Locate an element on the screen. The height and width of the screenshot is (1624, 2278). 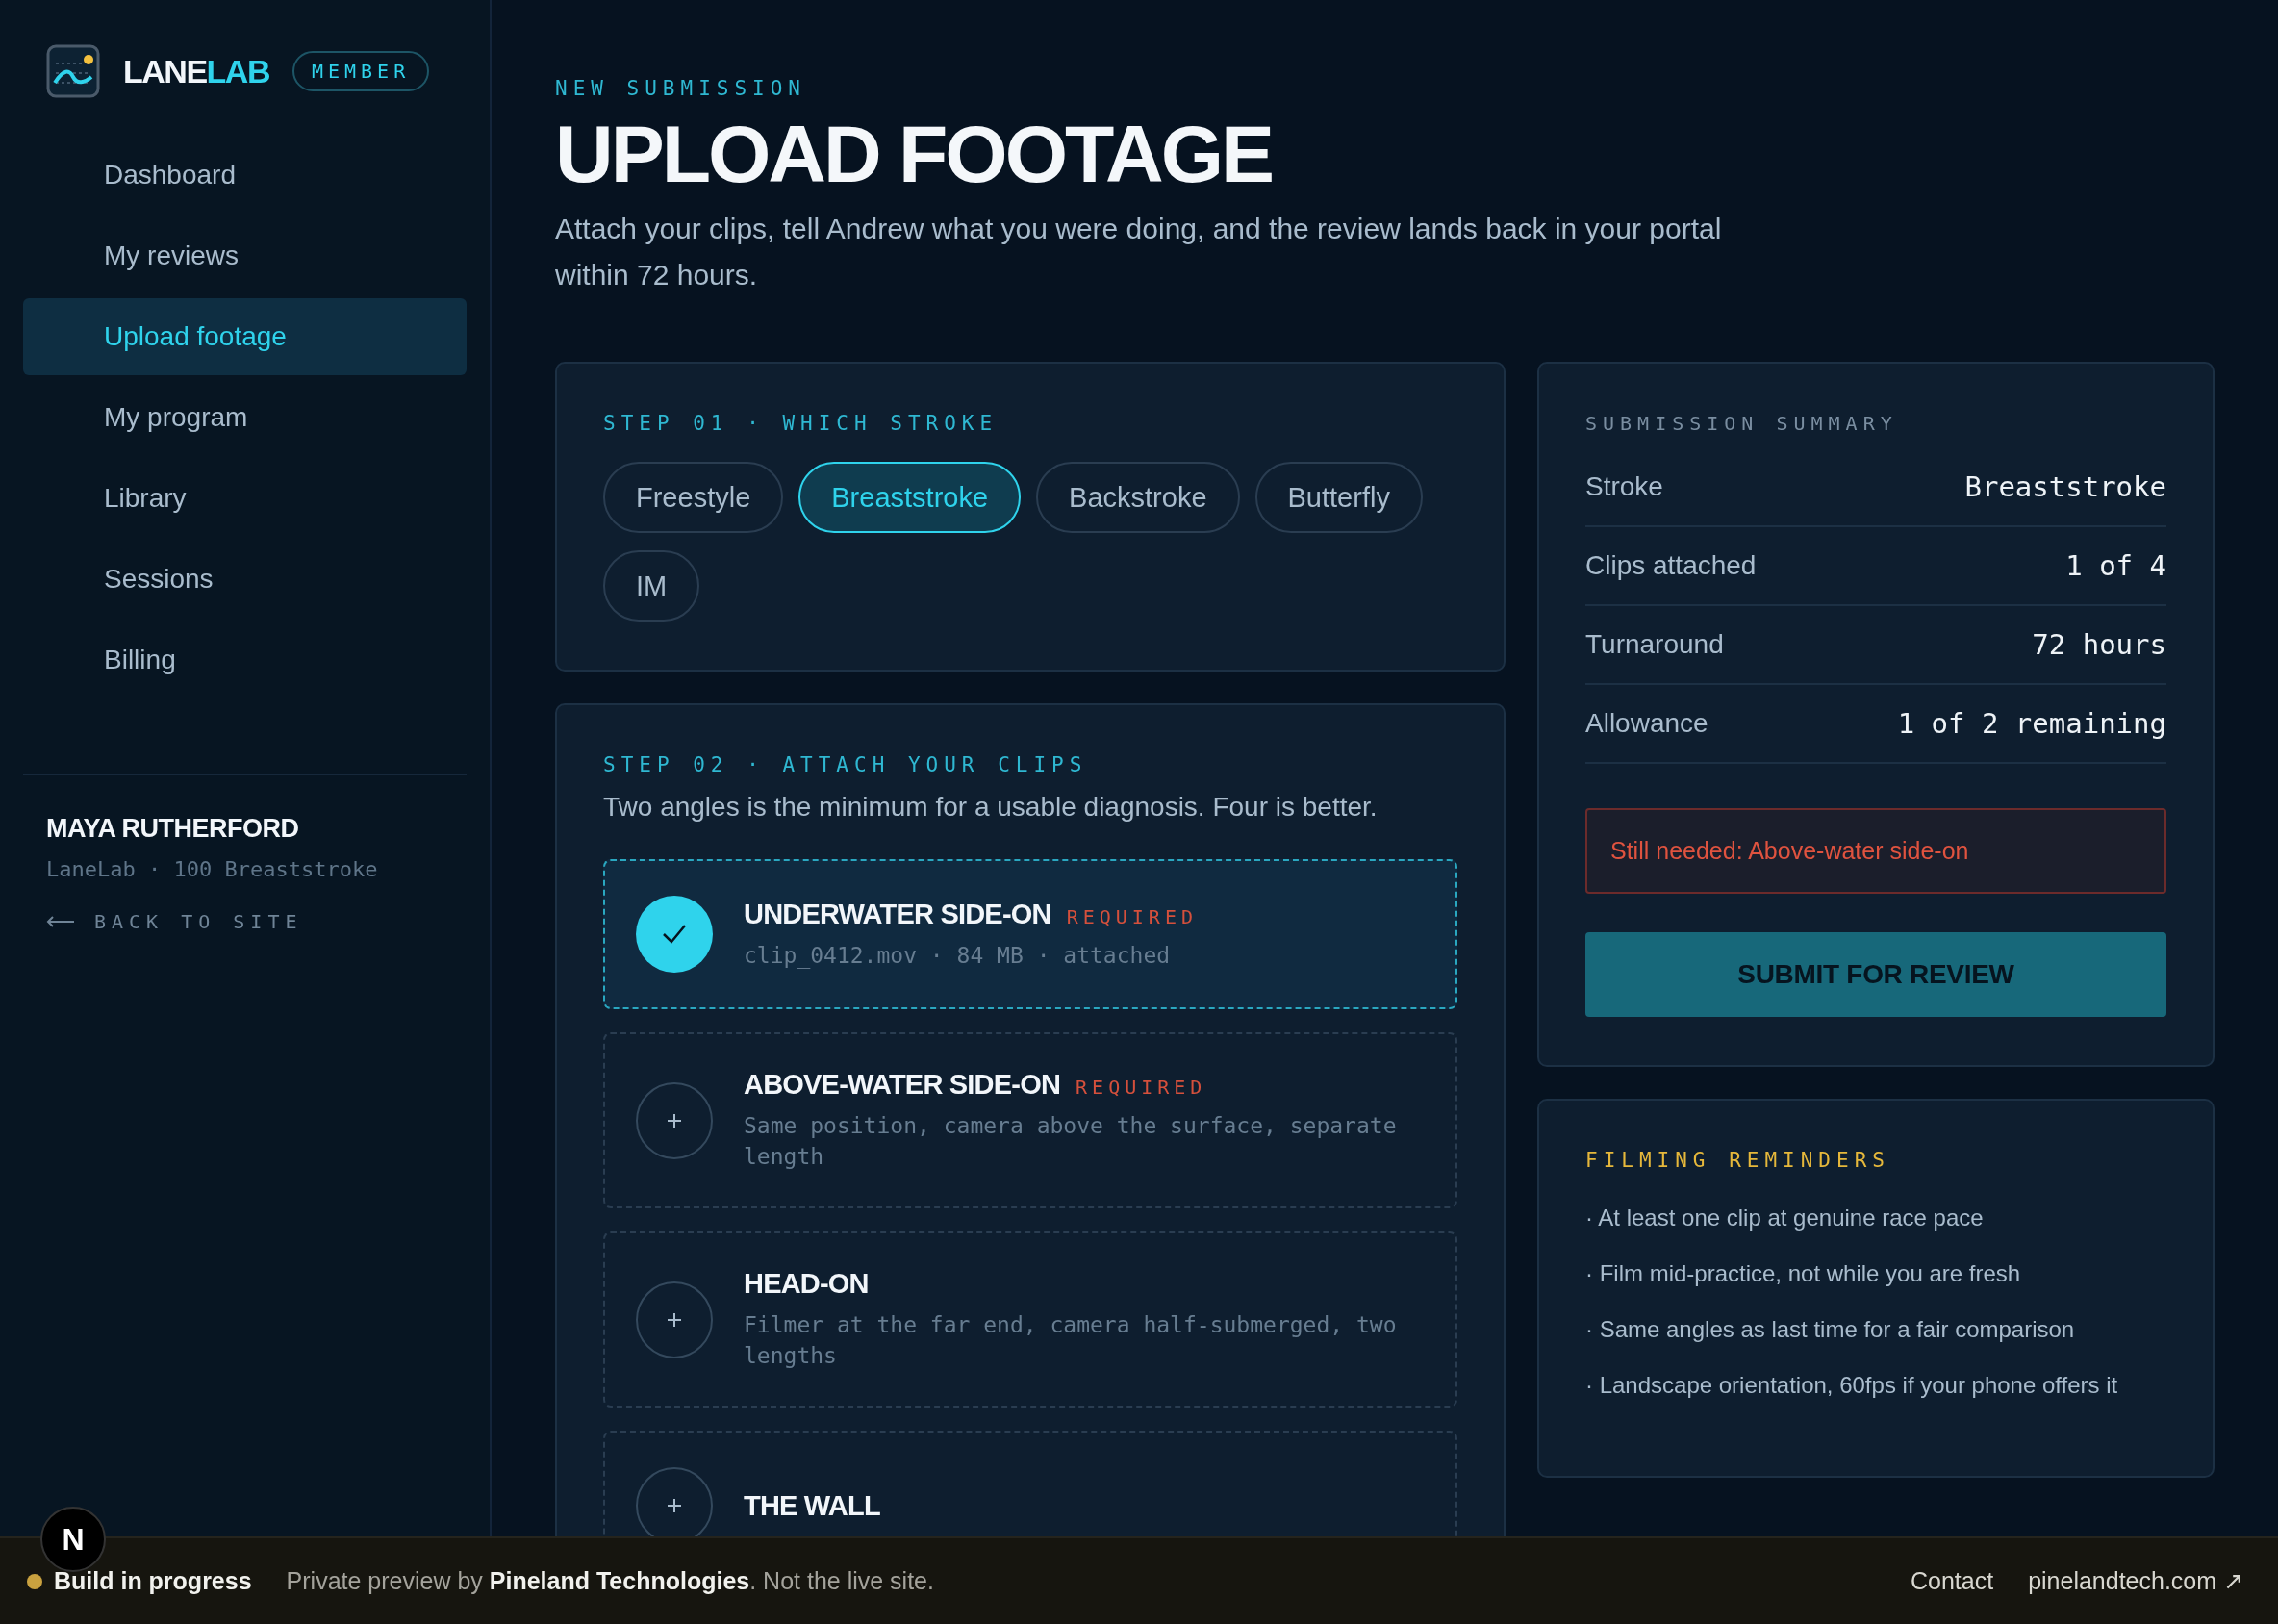
summary-label: Clips attached is located at coordinates (1671, 565).